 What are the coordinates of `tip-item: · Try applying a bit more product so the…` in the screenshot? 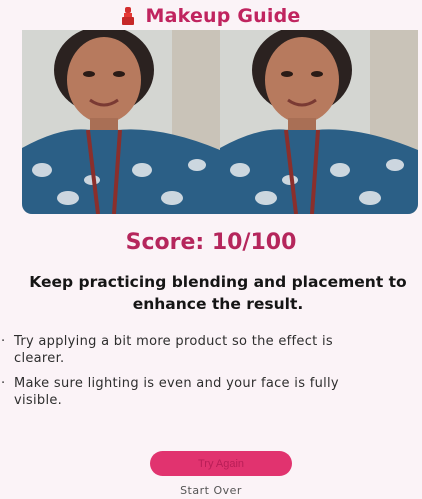 It's located at (211, 350).